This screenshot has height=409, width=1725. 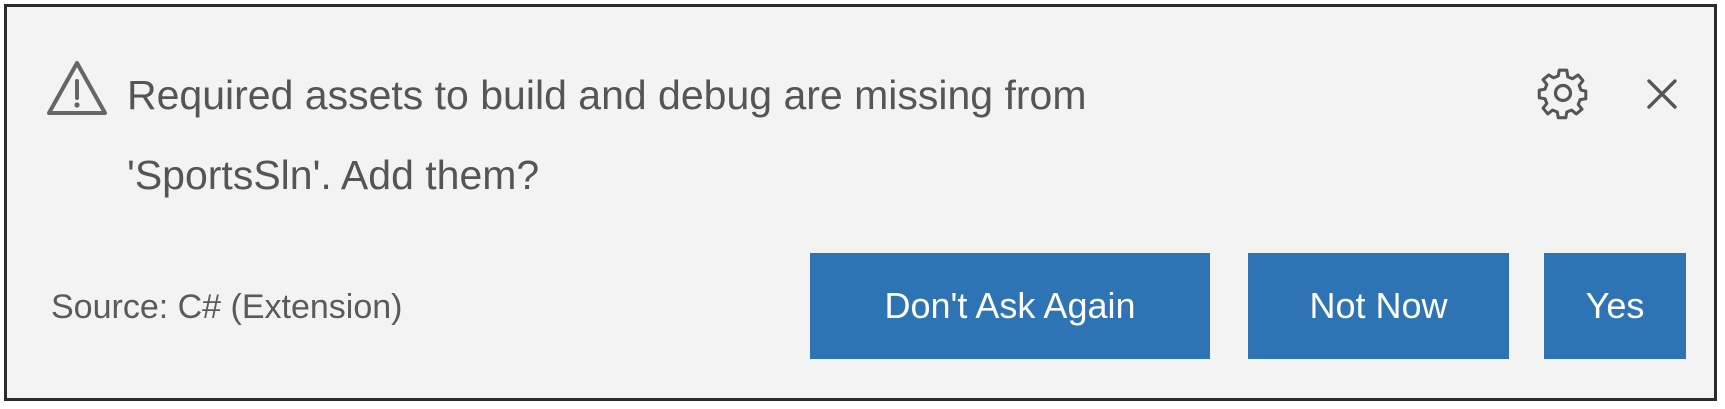 I want to click on dont-ask-again-button: Don't Ask Again, so click(x=1010, y=306).